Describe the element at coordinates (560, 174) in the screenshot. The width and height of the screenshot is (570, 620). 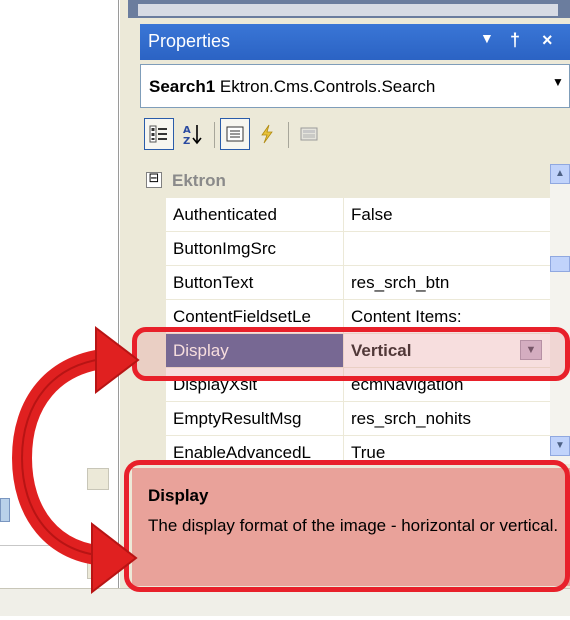
I see `scroll-up-icon: ▲` at that location.